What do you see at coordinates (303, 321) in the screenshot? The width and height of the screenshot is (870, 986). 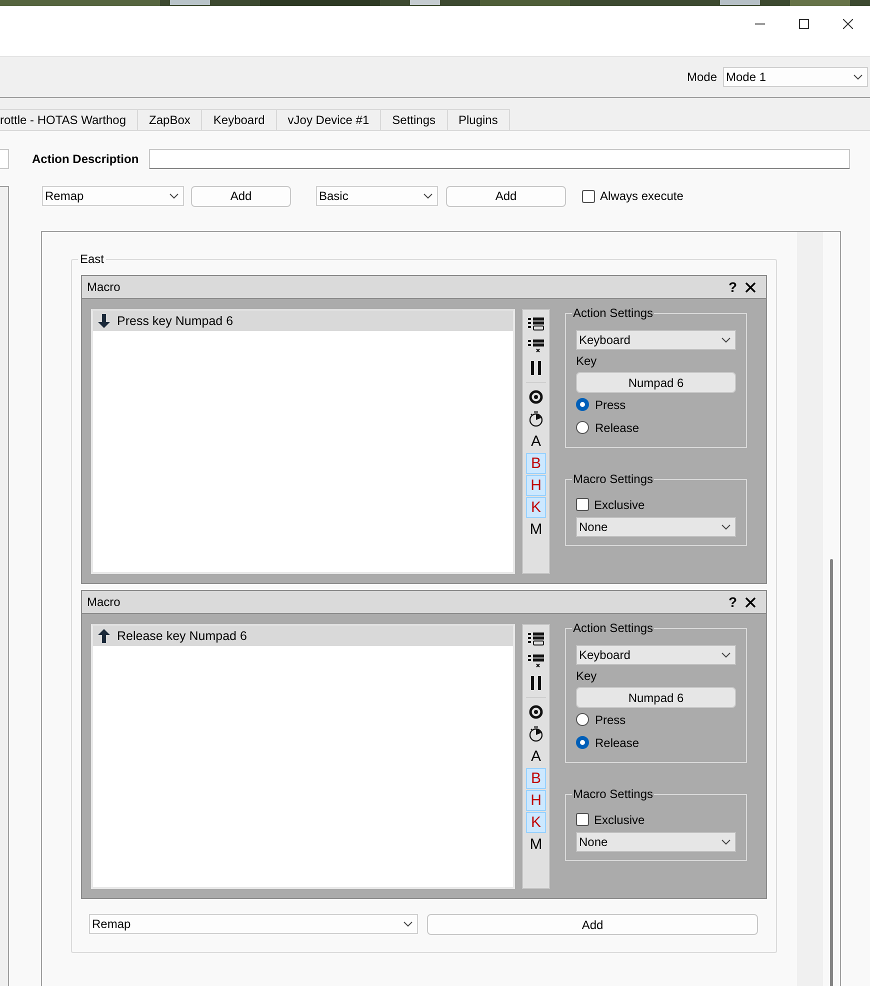 I see `list-item: Press key Numpad 6` at bounding box center [303, 321].